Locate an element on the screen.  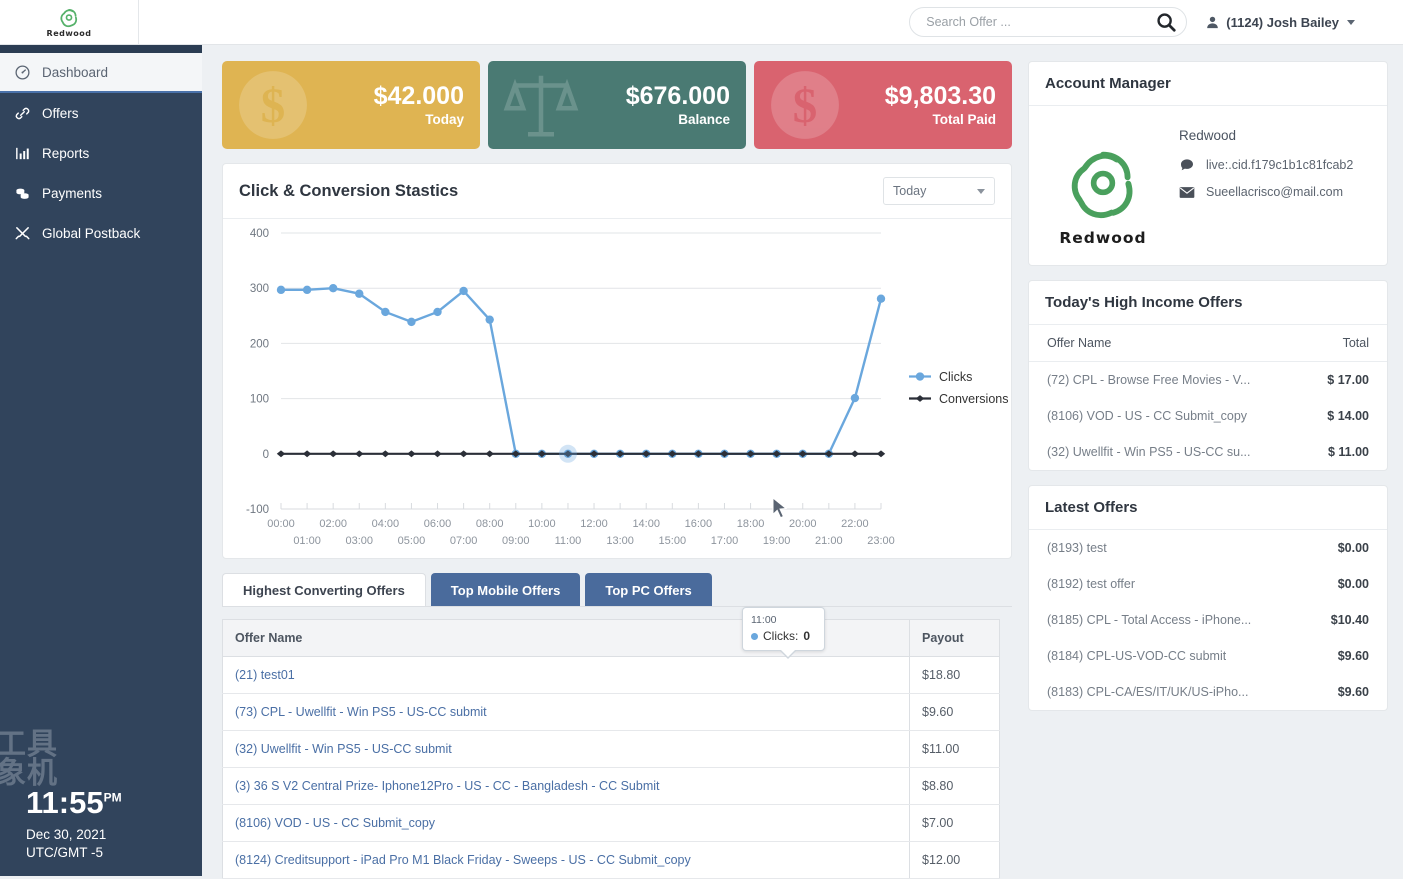
brand-logo: Redwood is located at coordinates (69, 22).